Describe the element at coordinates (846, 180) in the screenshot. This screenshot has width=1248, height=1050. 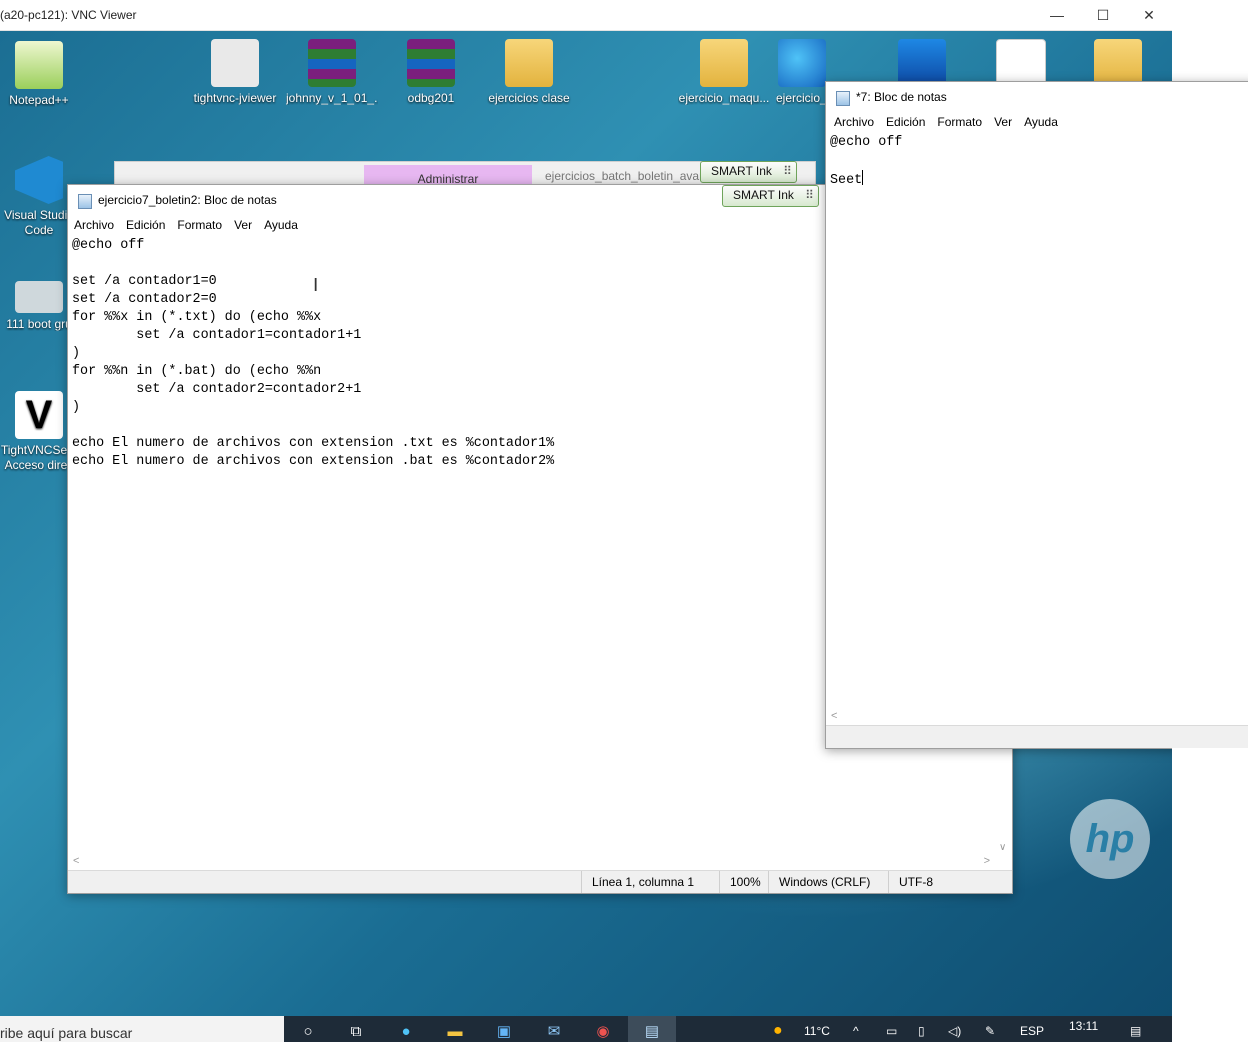
I see `text-line: Seet` at that location.